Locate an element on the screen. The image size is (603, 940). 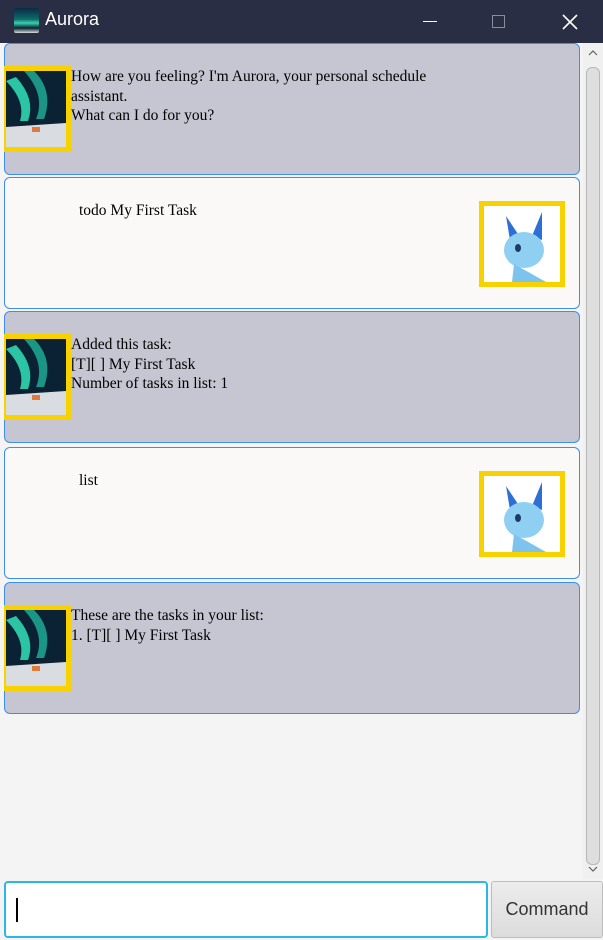
aurora-app-icon is located at coordinates (26, 20).